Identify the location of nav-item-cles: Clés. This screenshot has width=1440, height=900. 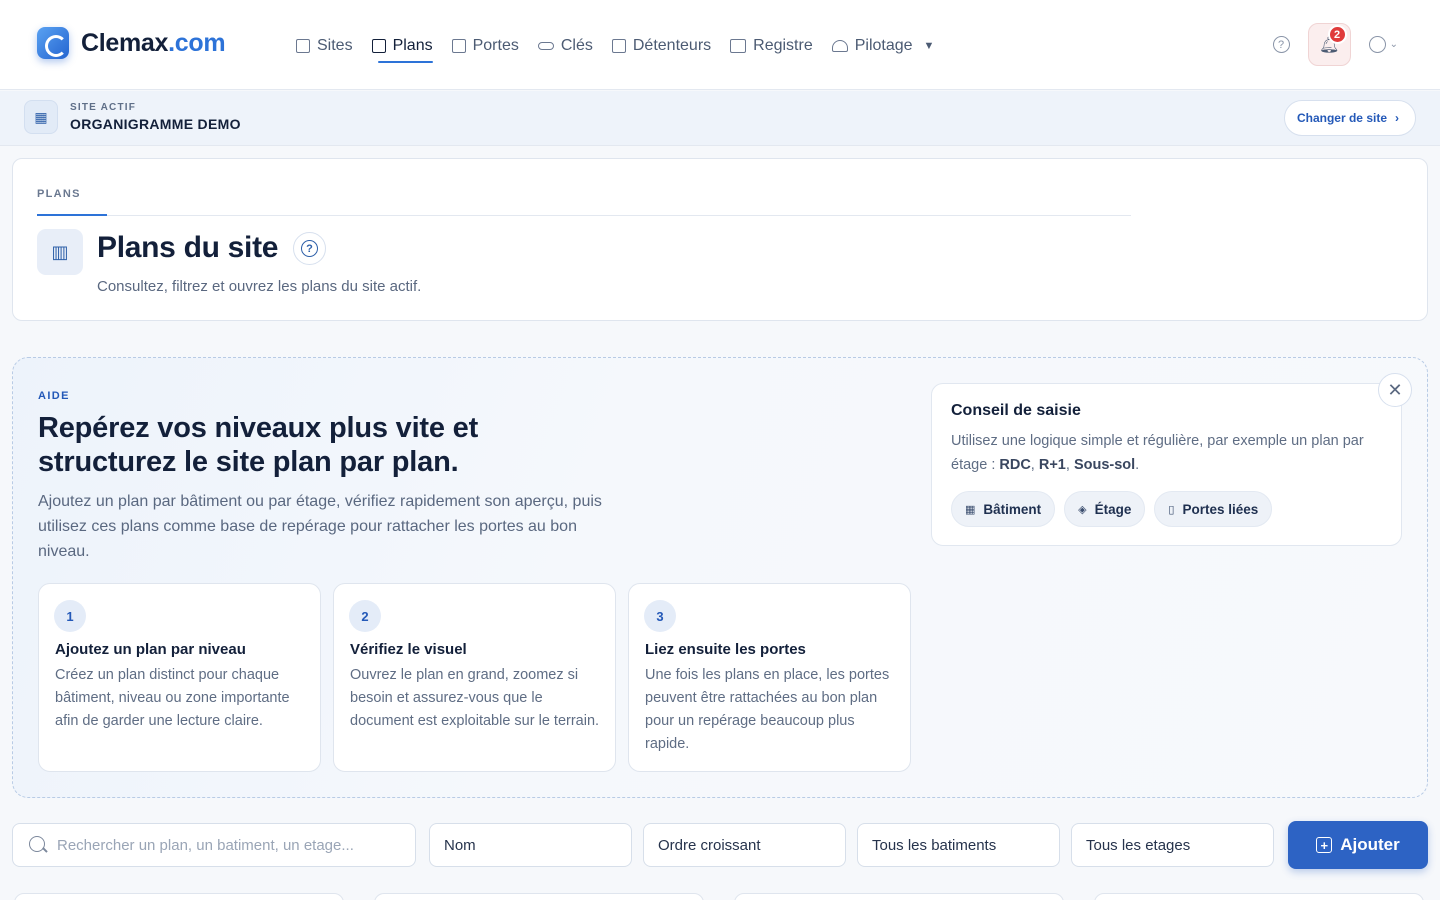
(565, 46).